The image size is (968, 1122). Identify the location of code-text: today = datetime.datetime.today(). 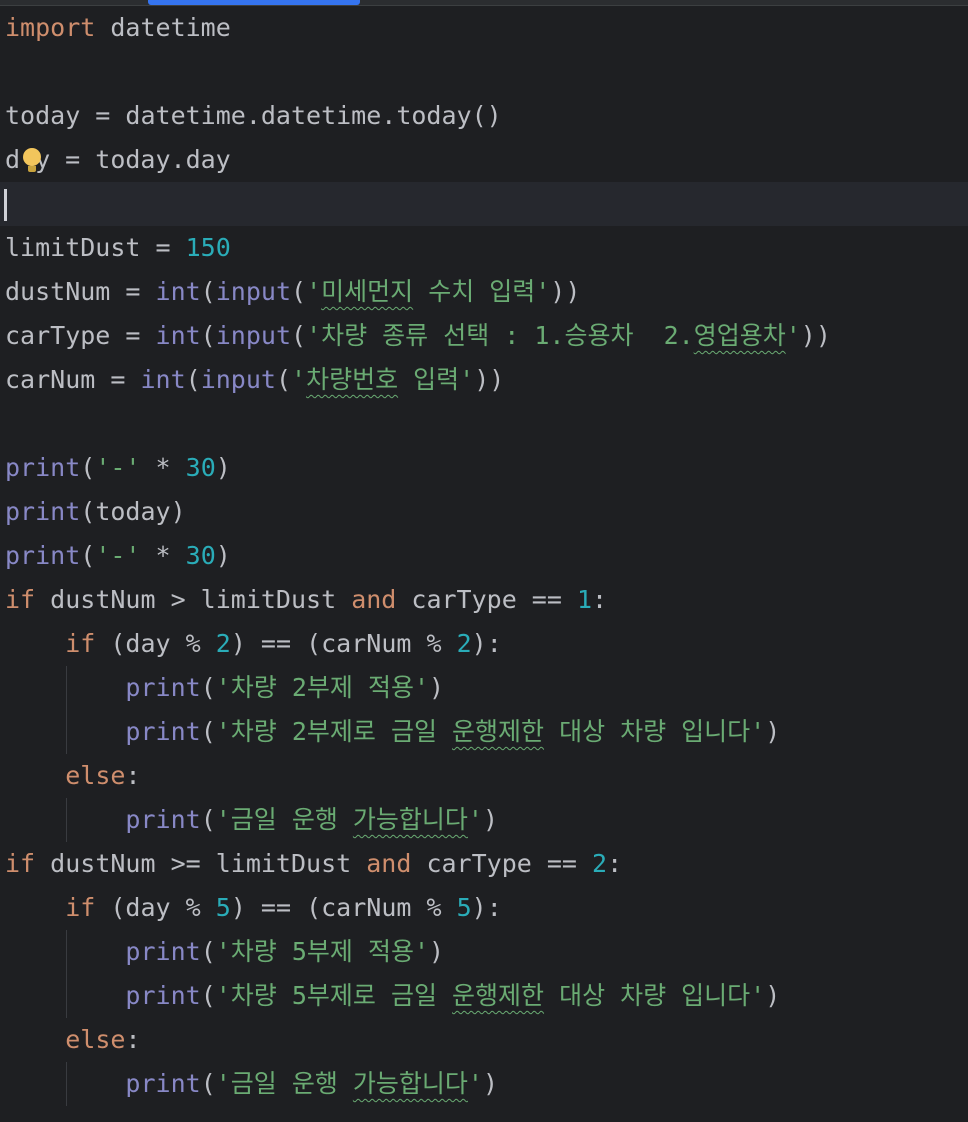
(253, 115).